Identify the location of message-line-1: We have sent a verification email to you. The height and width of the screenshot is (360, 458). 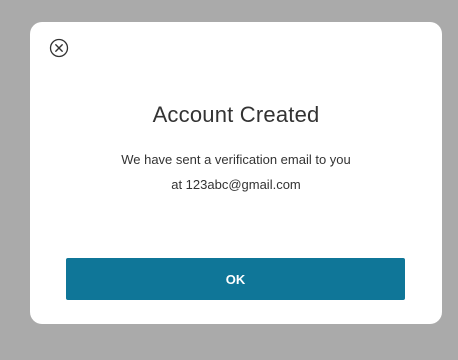
(236, 159).